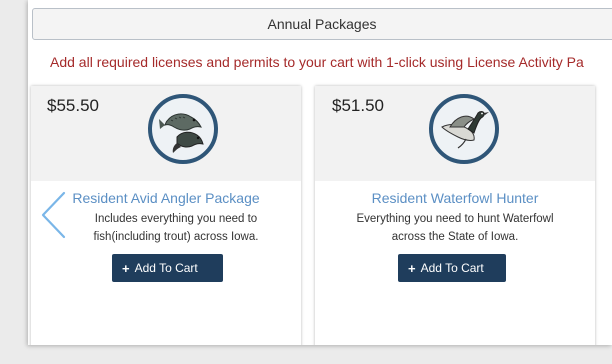  Describe the element at coordinates (455, 198) in the screenshot. I see `package-title: Resident Waterfowl Hunter` at that location.